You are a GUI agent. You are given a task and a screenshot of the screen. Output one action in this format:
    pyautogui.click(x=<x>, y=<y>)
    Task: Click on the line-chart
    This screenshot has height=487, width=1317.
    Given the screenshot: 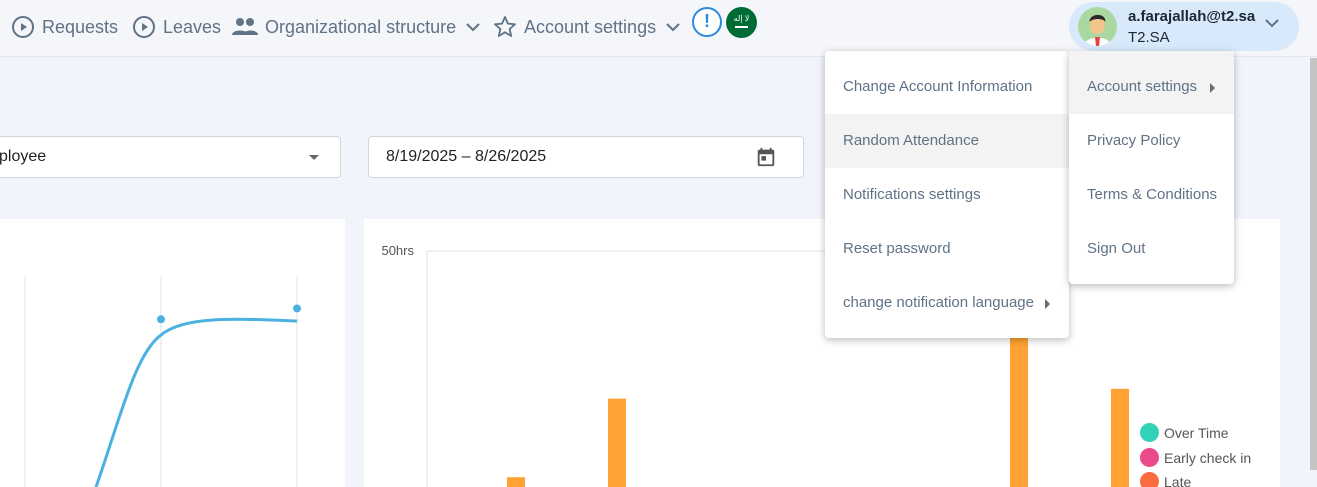 What is the action you would take?
    pyautogui.click(x=162, y=381)
    